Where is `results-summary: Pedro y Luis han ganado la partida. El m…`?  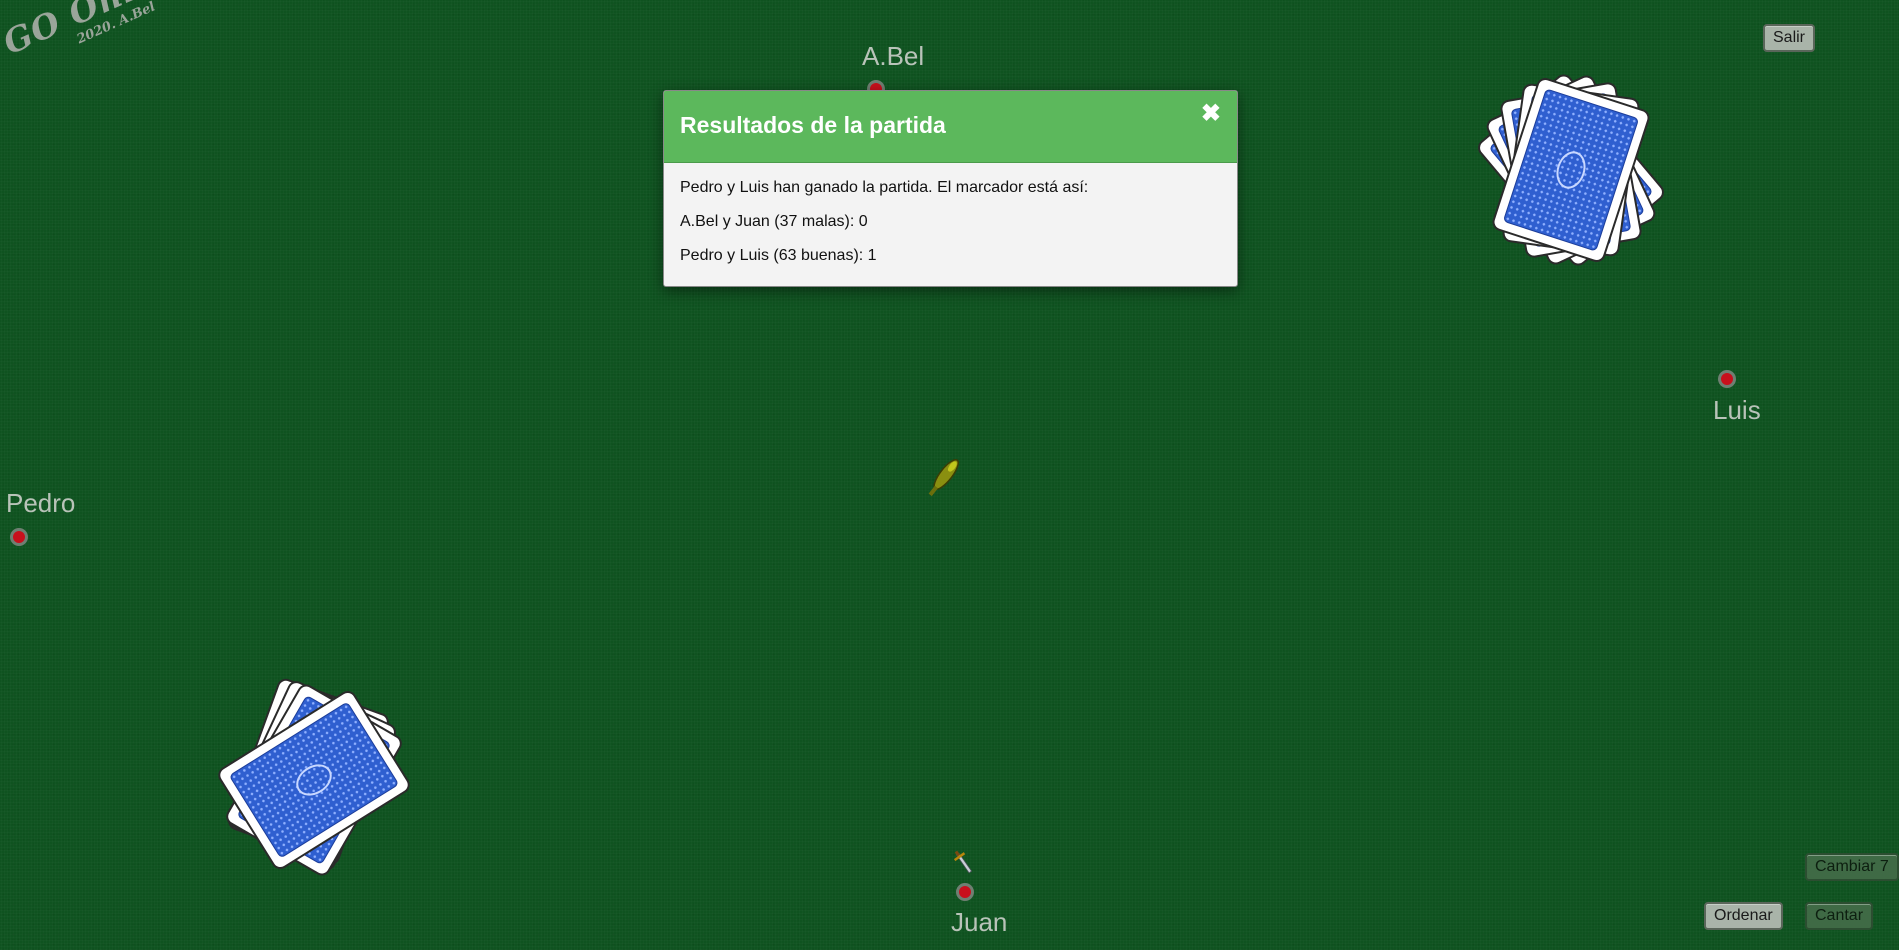 results-summary: Pedro y Luis han ganado la partida. El m… is located at coordinates (884, 187).